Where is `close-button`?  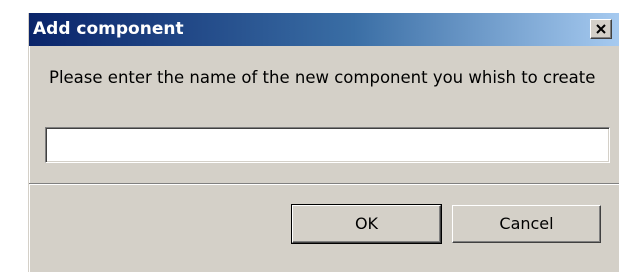
close-button is located at coordinates (601, 29).